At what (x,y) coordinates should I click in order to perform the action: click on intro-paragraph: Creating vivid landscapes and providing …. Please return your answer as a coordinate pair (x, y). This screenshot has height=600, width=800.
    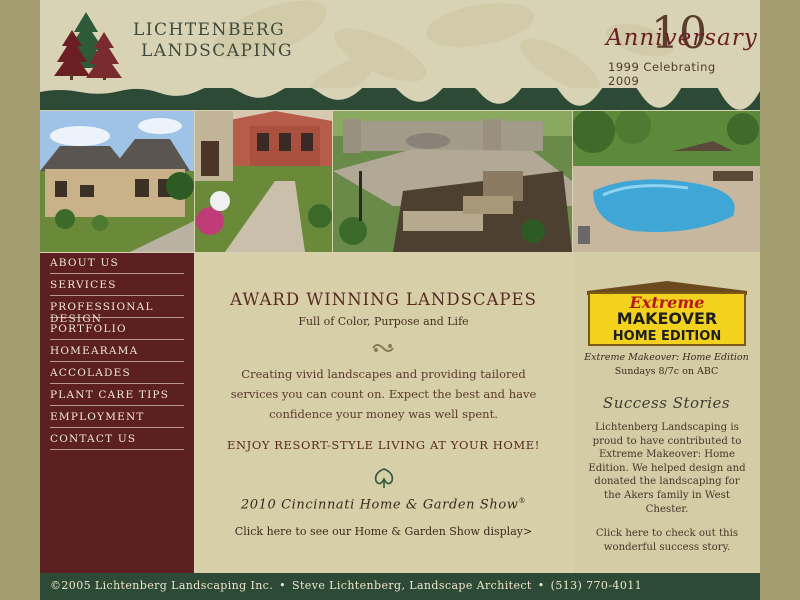
    Looking at the image, I should click on (383, 394).